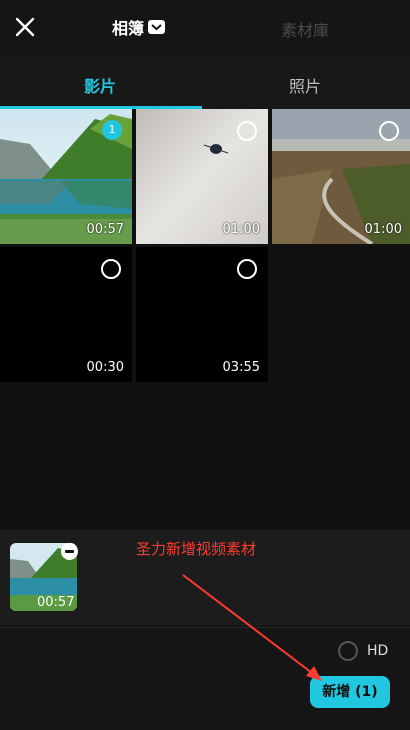 This screenshot has height=730, width=410. I want to click on annotation-arrow, so click(252, 627).